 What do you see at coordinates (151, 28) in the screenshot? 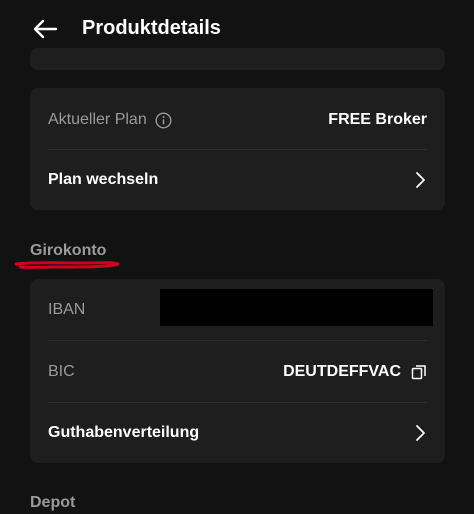
I see `page-title: Produktdetails` at bounding box center [151, 28].